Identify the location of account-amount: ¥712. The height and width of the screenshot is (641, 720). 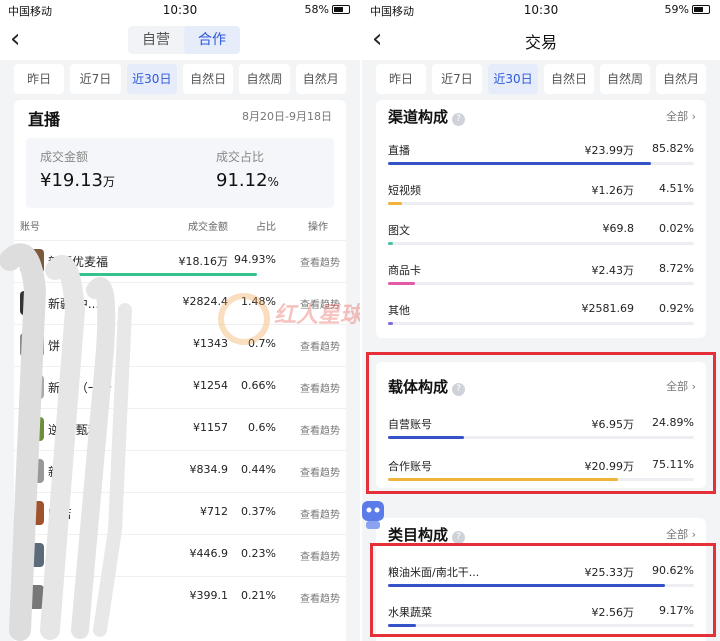
(214, 511).